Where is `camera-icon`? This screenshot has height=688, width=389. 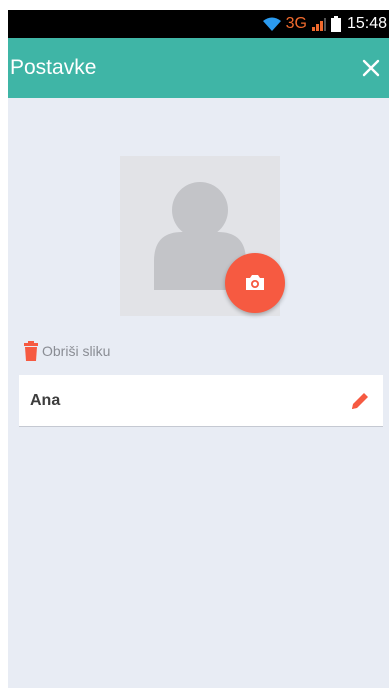
camera-icon is located at coordinates (255, 282).